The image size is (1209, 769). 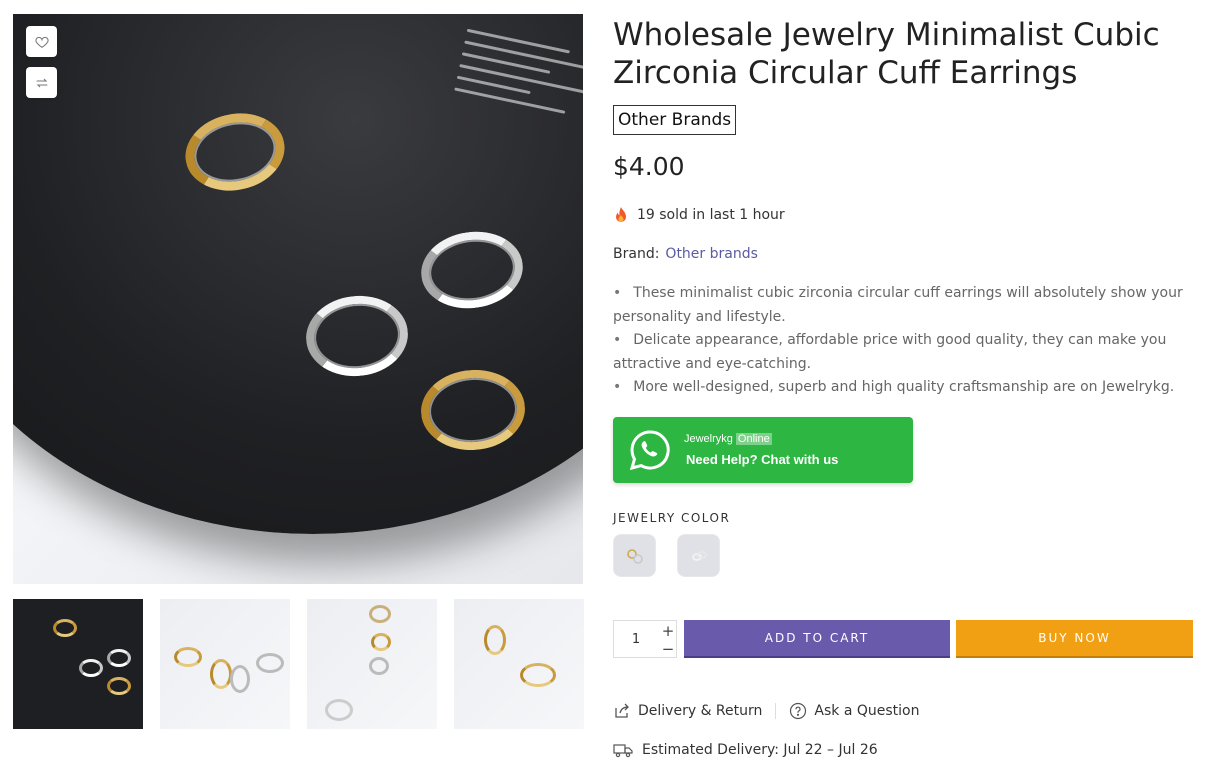 I want to click on thumbnail-strip, so click(x=299, y=664).